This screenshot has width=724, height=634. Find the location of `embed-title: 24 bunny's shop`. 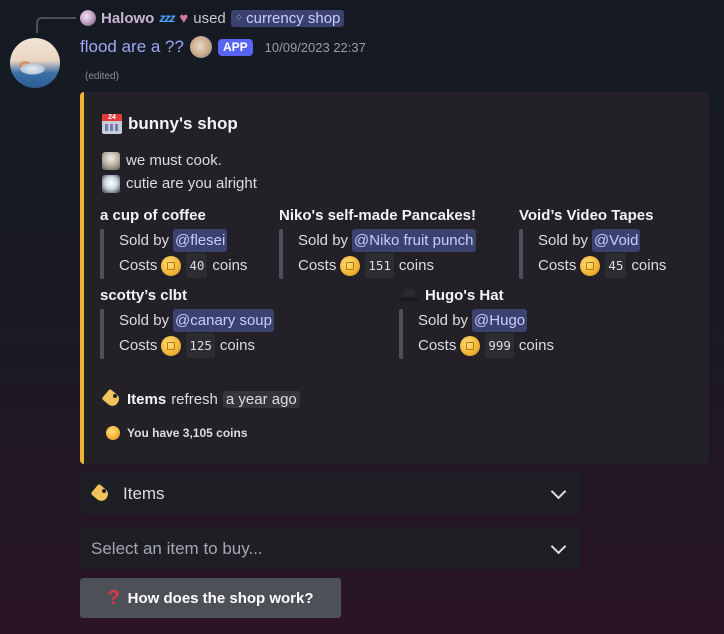

embed-title: 24 bunny's shop is located at coordinates (170, 124).